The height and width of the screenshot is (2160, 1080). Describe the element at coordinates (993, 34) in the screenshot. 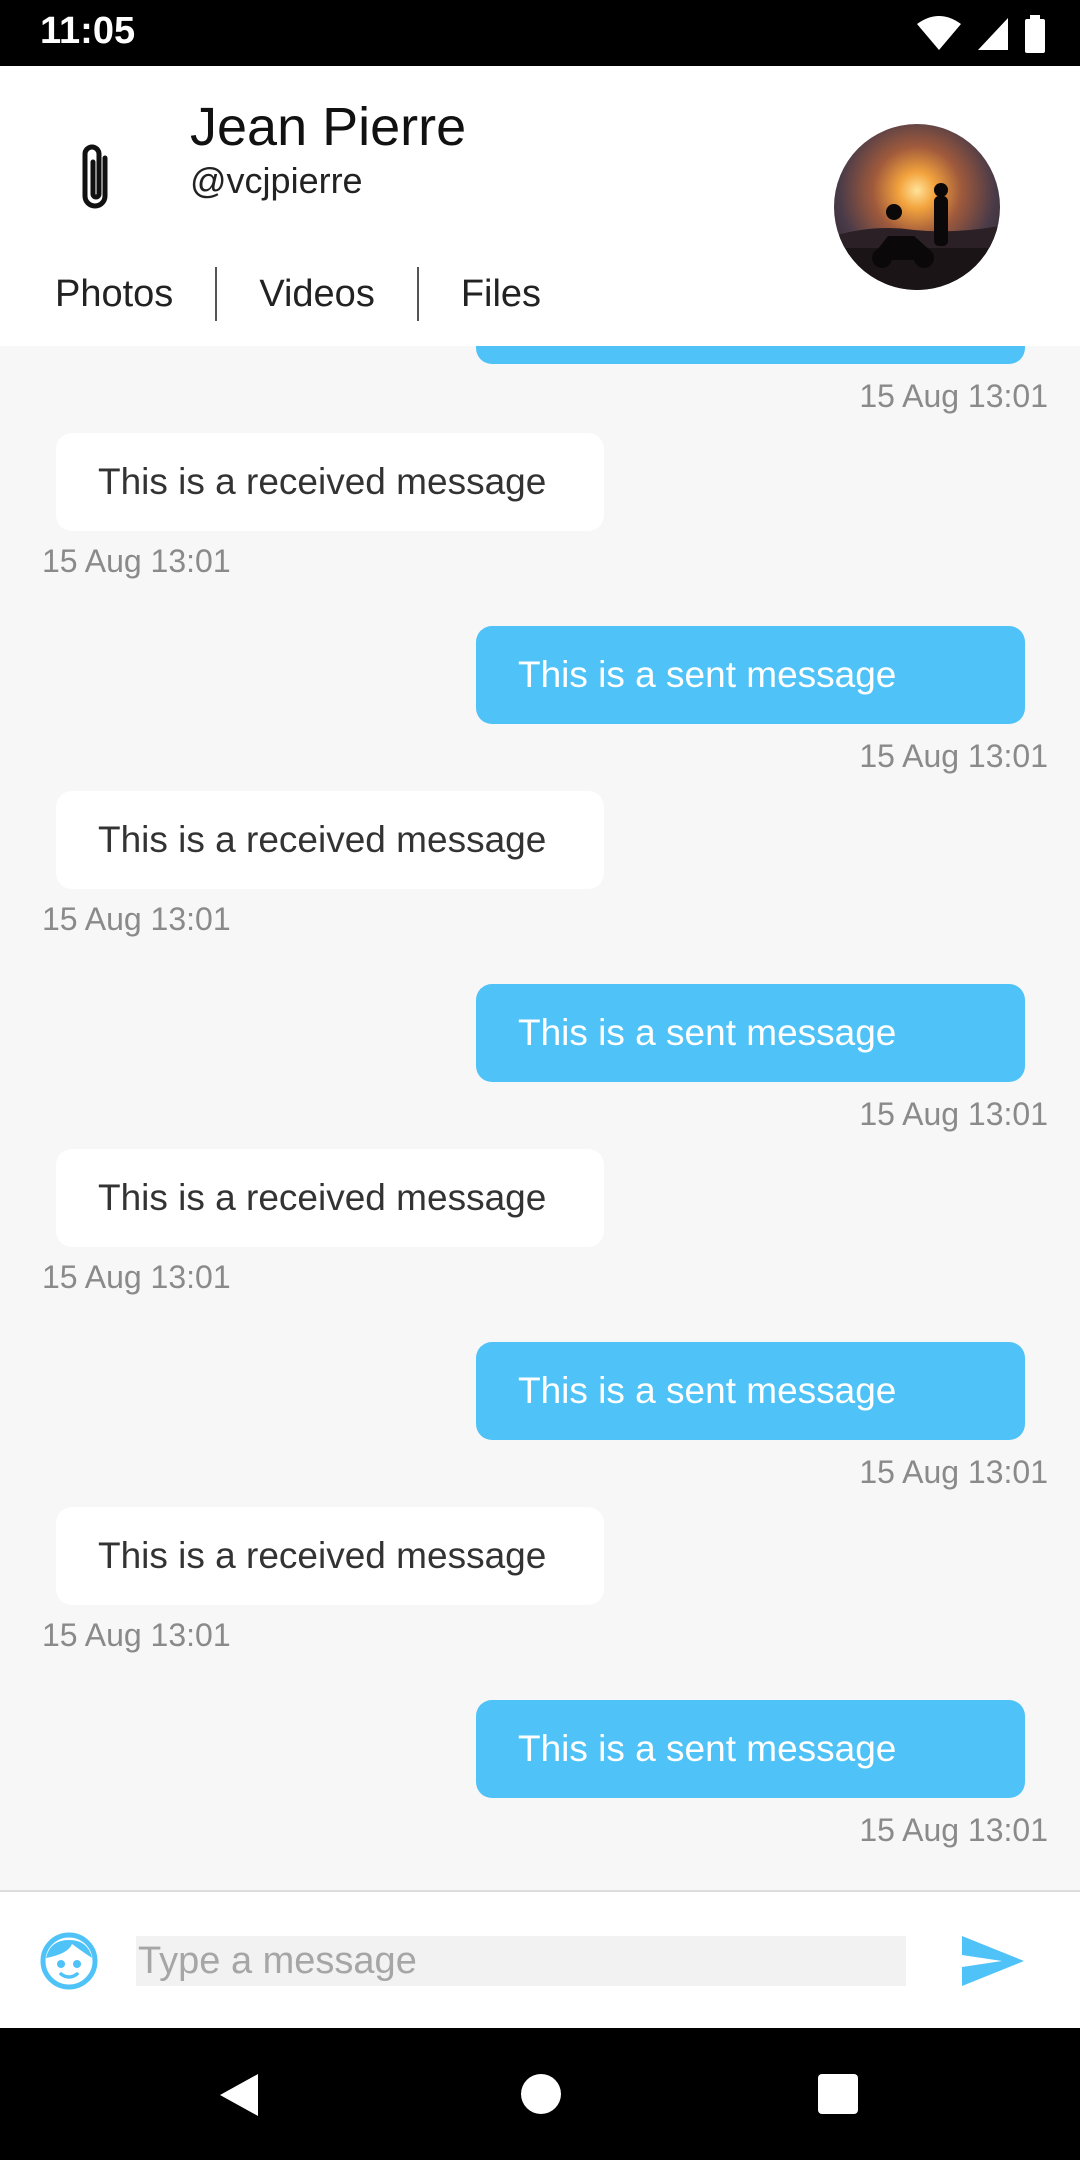

I see `signal-icon` at that location.